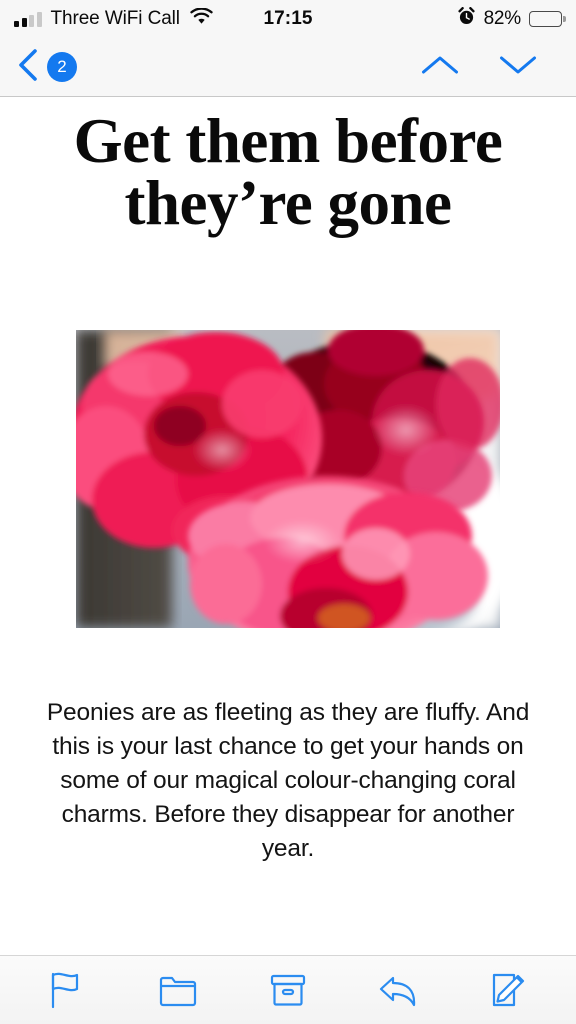 Image resolution: width=576 pixels, height=1024 pixels. I want to click on chevron-up-icon, so click(440, 67).